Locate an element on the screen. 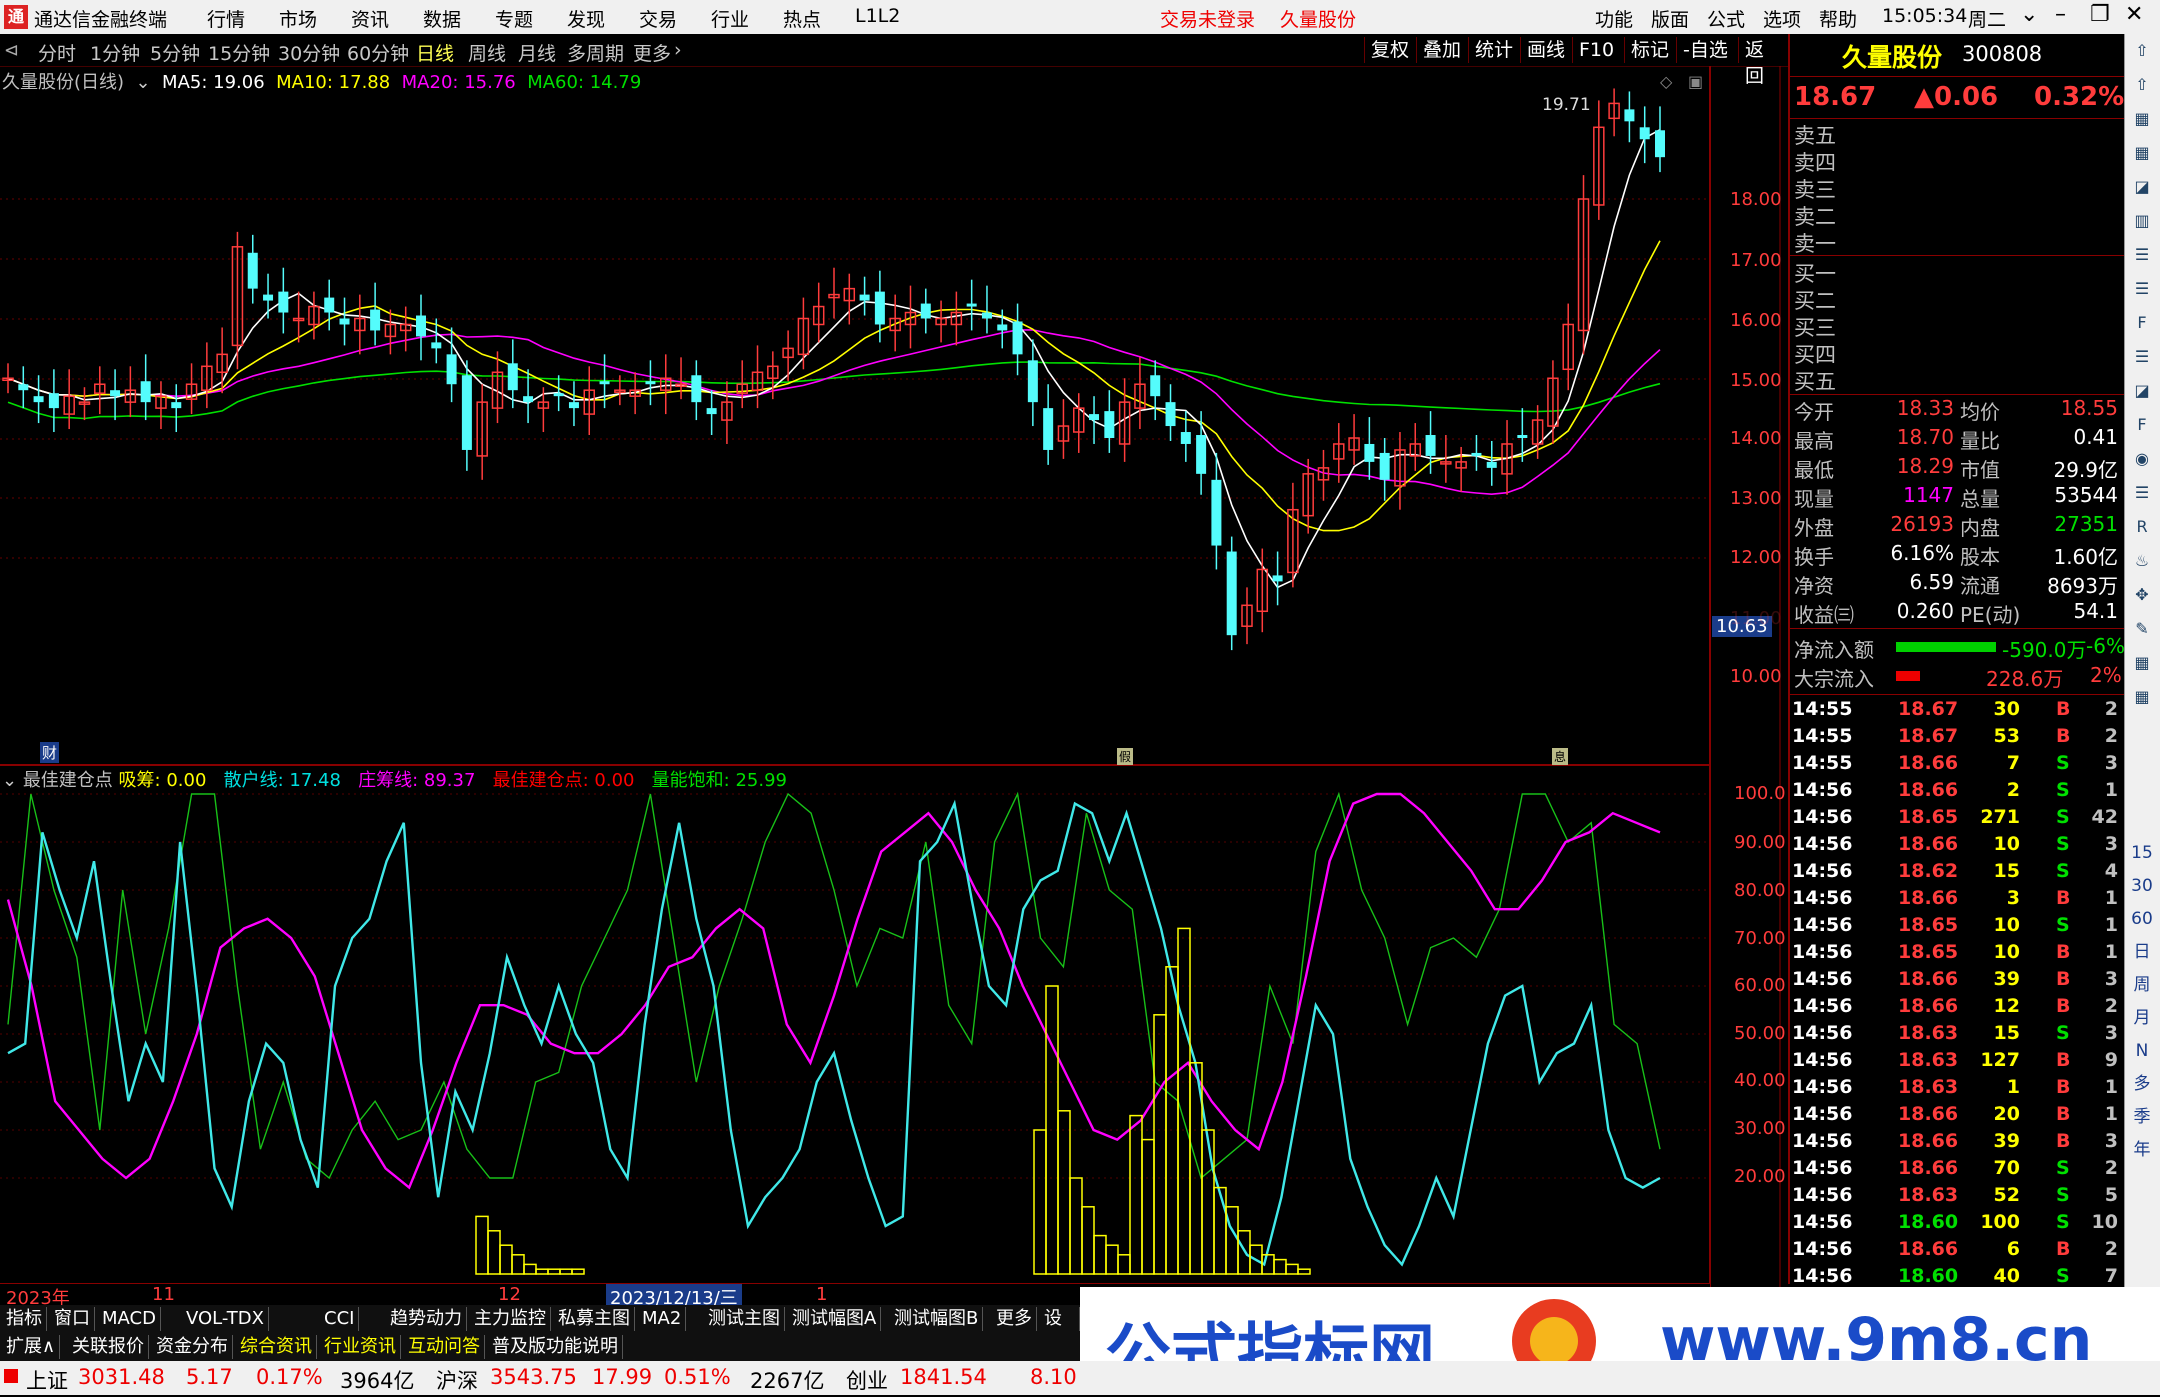 Image resolution: width=2160 pixels, height=1397 pixels. idx-sh-name: 上证 is located at coordinates (47, 1380).